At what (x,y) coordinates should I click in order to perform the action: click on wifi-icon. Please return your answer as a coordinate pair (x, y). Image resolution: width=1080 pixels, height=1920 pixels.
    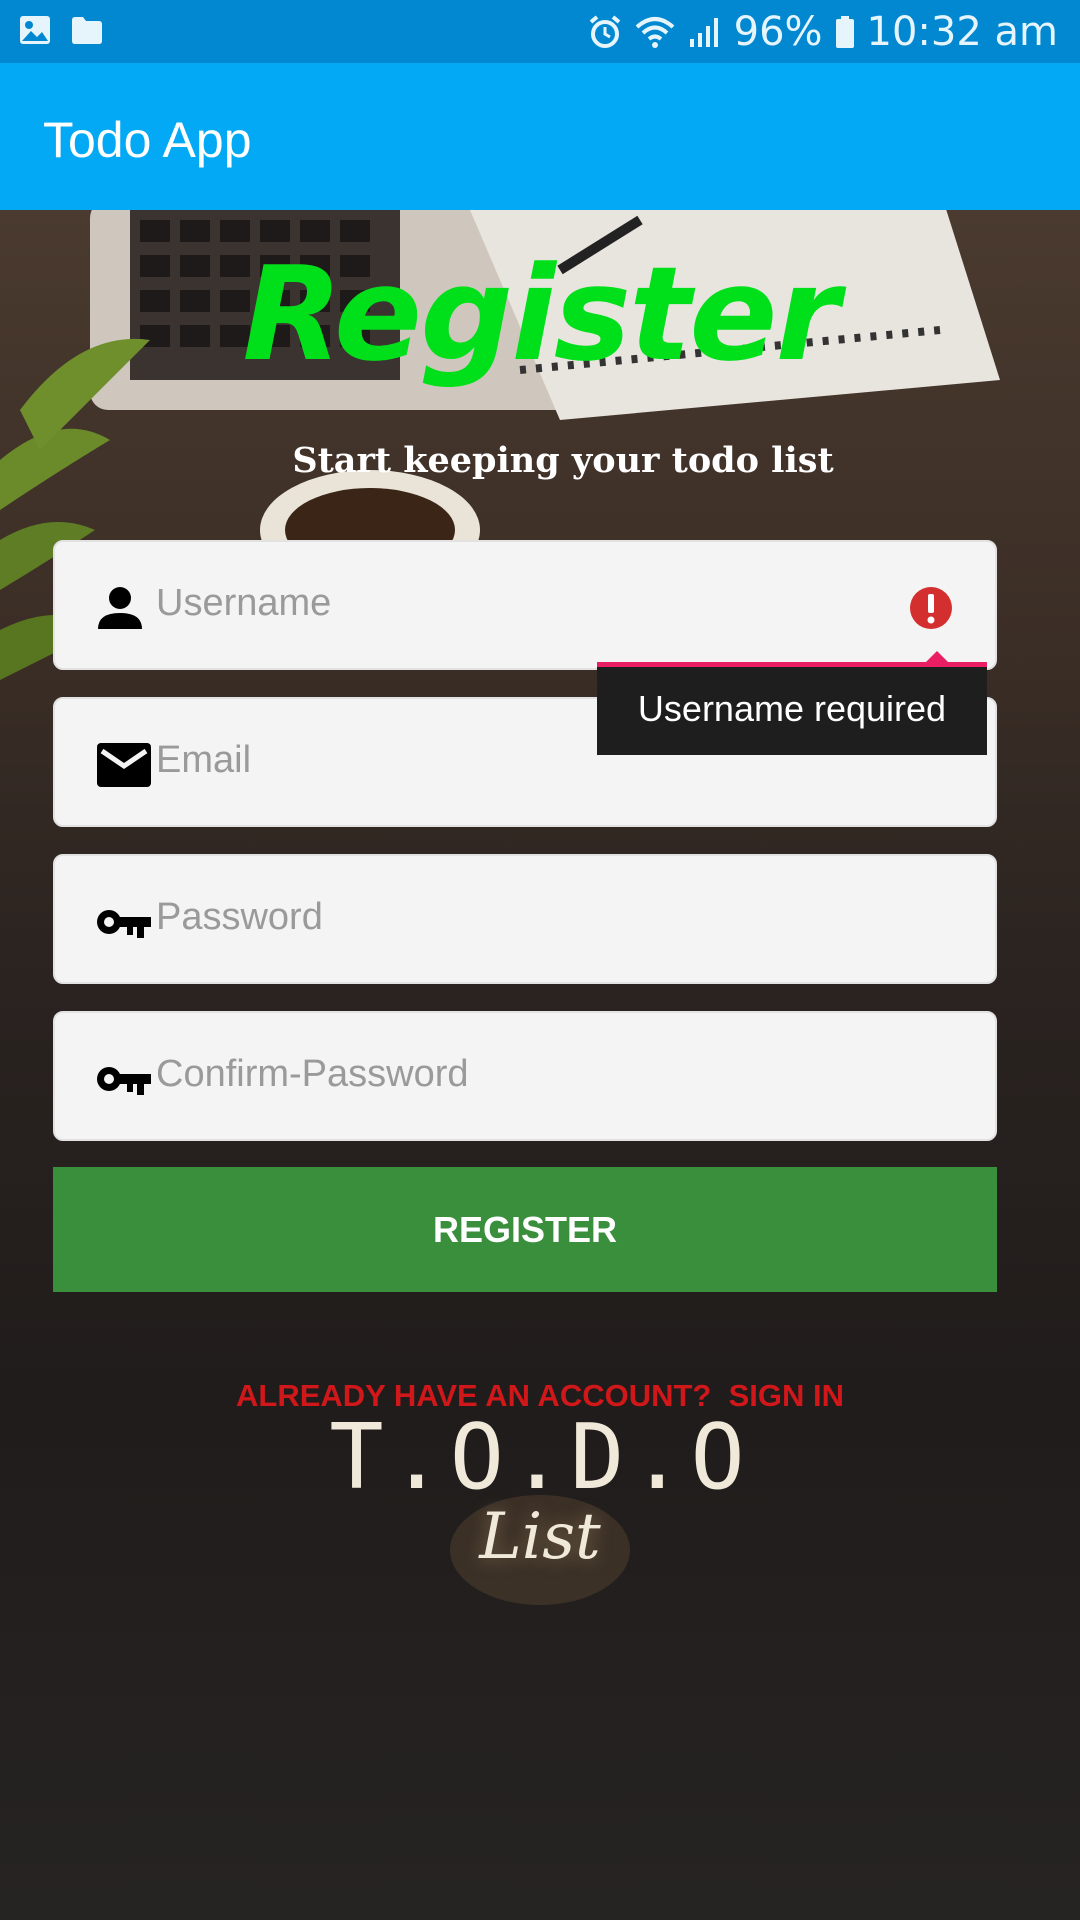
    Looking at the image, I should click on (654, 32).